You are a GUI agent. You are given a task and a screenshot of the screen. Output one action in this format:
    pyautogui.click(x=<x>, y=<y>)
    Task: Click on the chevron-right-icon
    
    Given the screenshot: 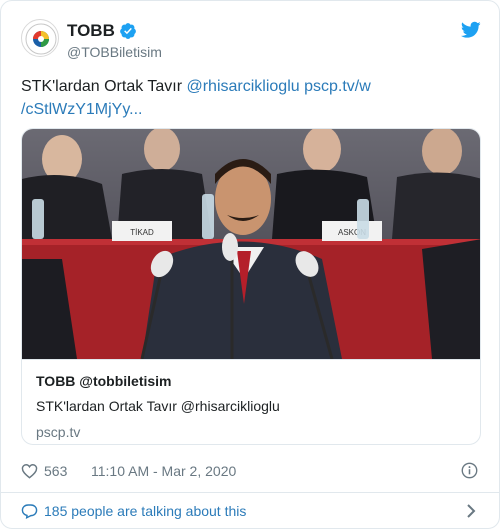 What is the action you would take?
    pyautogui.click(x=471, y=511)
    